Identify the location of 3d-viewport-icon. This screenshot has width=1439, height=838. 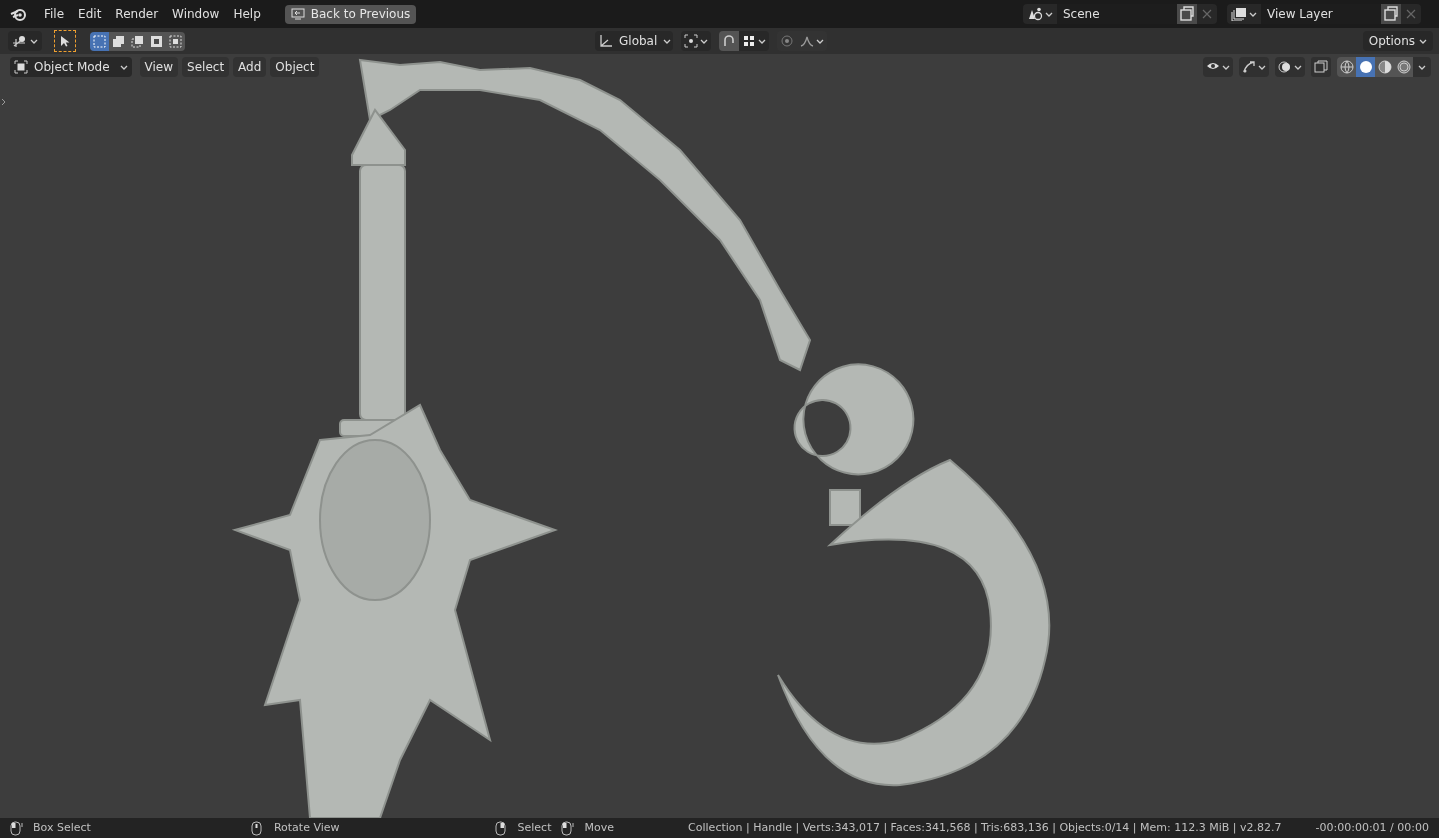
(20, 41).